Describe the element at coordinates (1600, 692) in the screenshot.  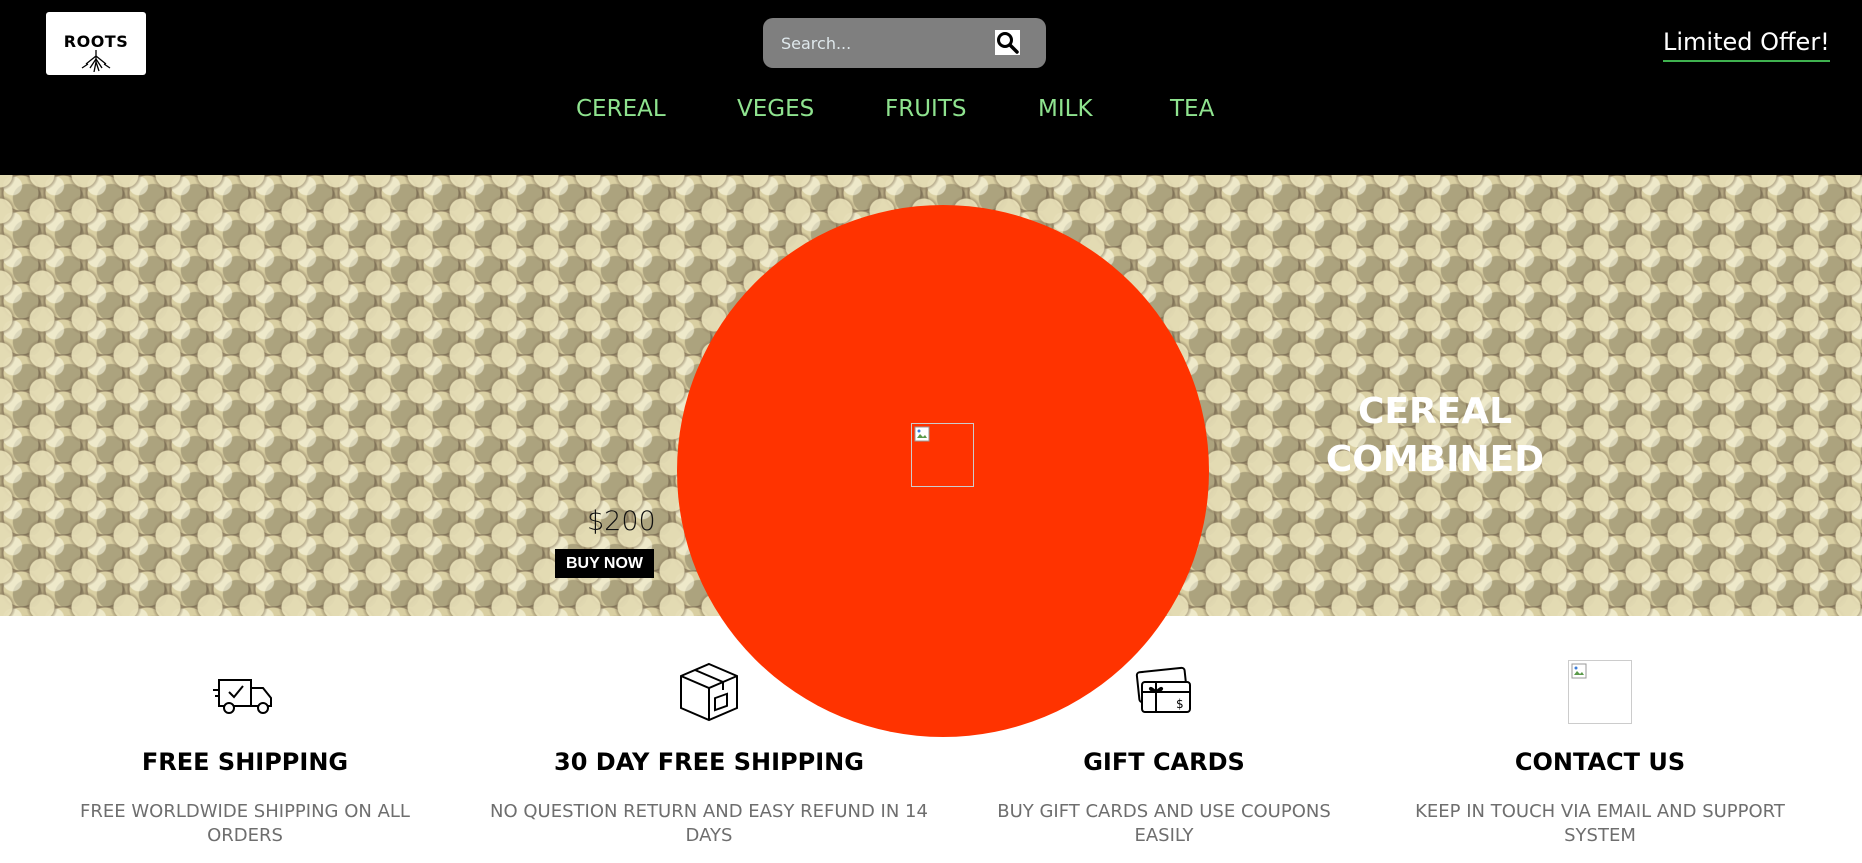
I see `contact-image` at that location.